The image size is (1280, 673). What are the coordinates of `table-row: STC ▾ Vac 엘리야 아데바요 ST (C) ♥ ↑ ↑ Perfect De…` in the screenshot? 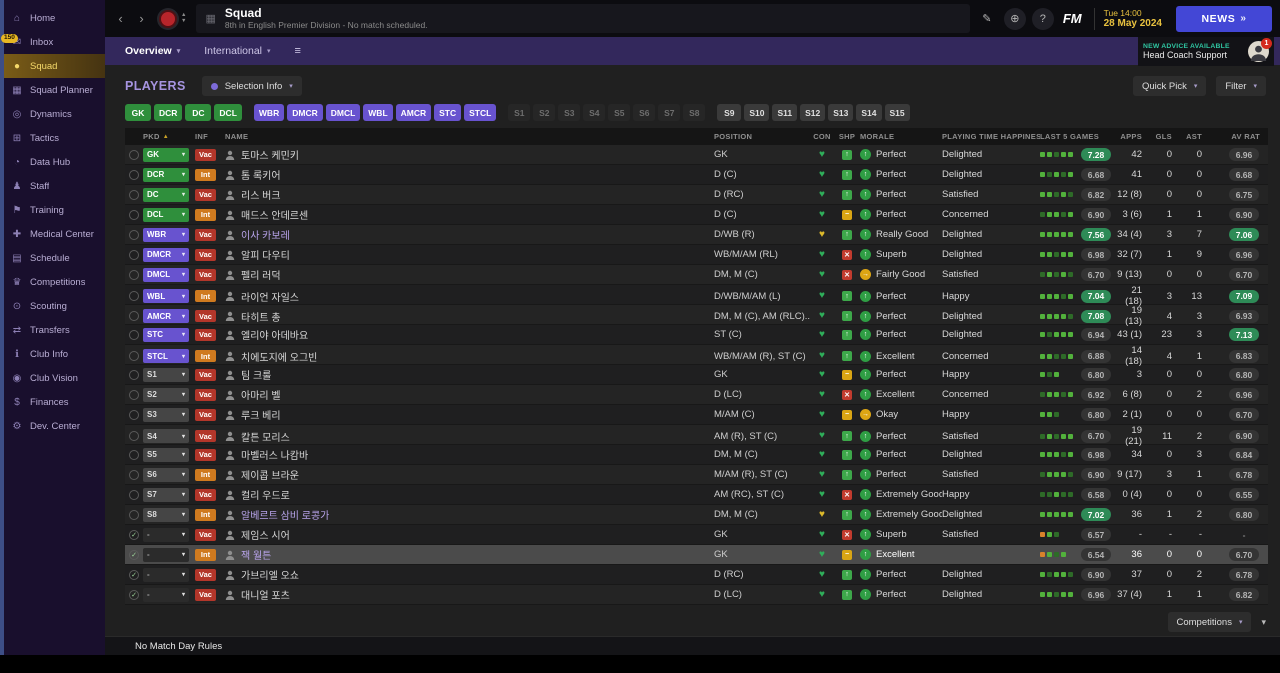 It's located at (696, 335).